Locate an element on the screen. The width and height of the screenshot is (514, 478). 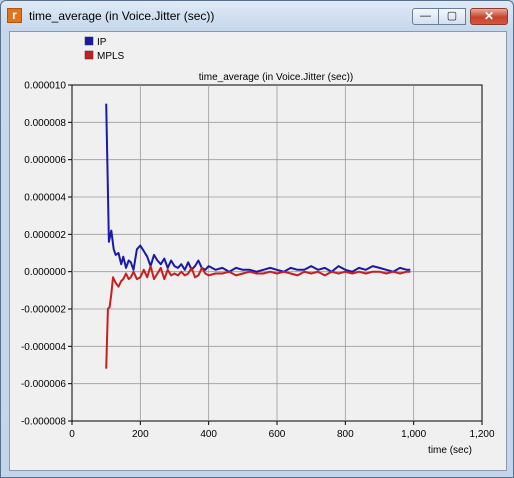
legend-label-ip: IP is located at coordinates (102, 42).